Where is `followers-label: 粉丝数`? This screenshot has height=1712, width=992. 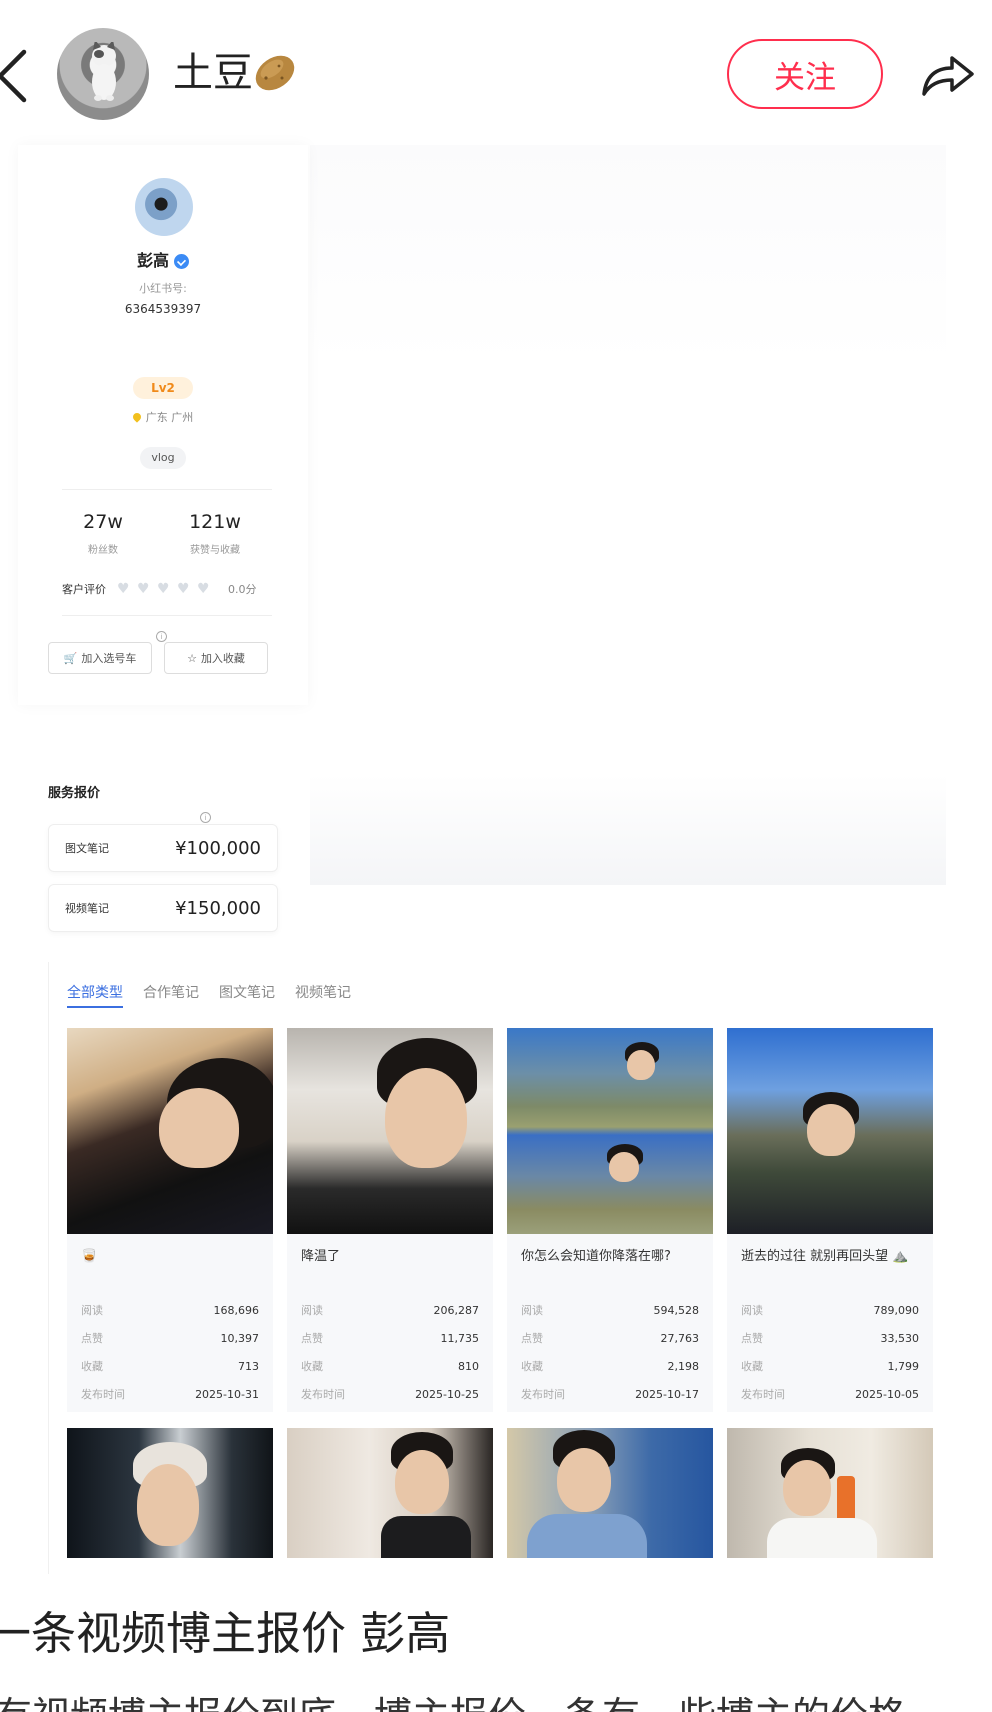 followers-label: 粉丝数 is located at coordinates (103, 550).